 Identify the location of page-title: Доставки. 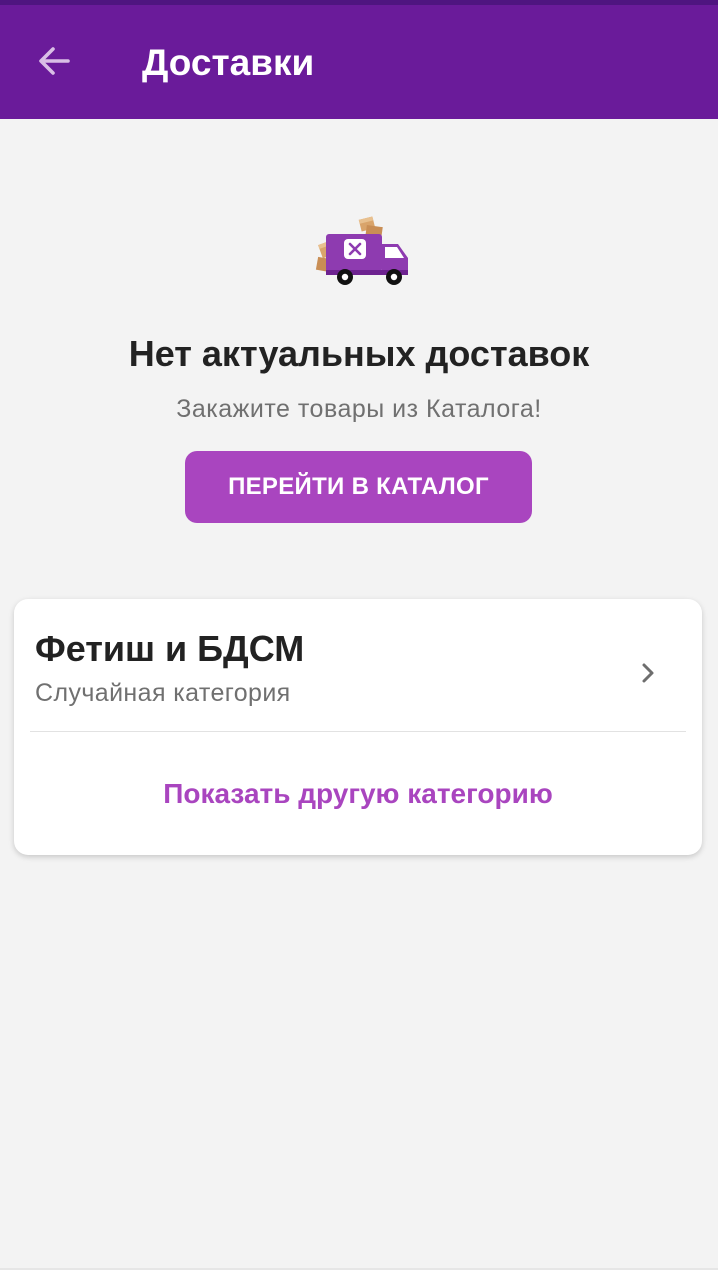
(228, 62).